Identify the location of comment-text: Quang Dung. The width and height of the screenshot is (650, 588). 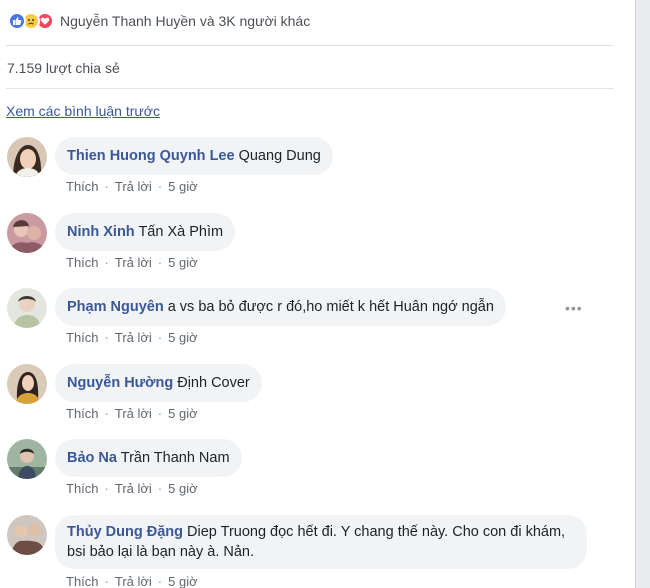
(279, 156).